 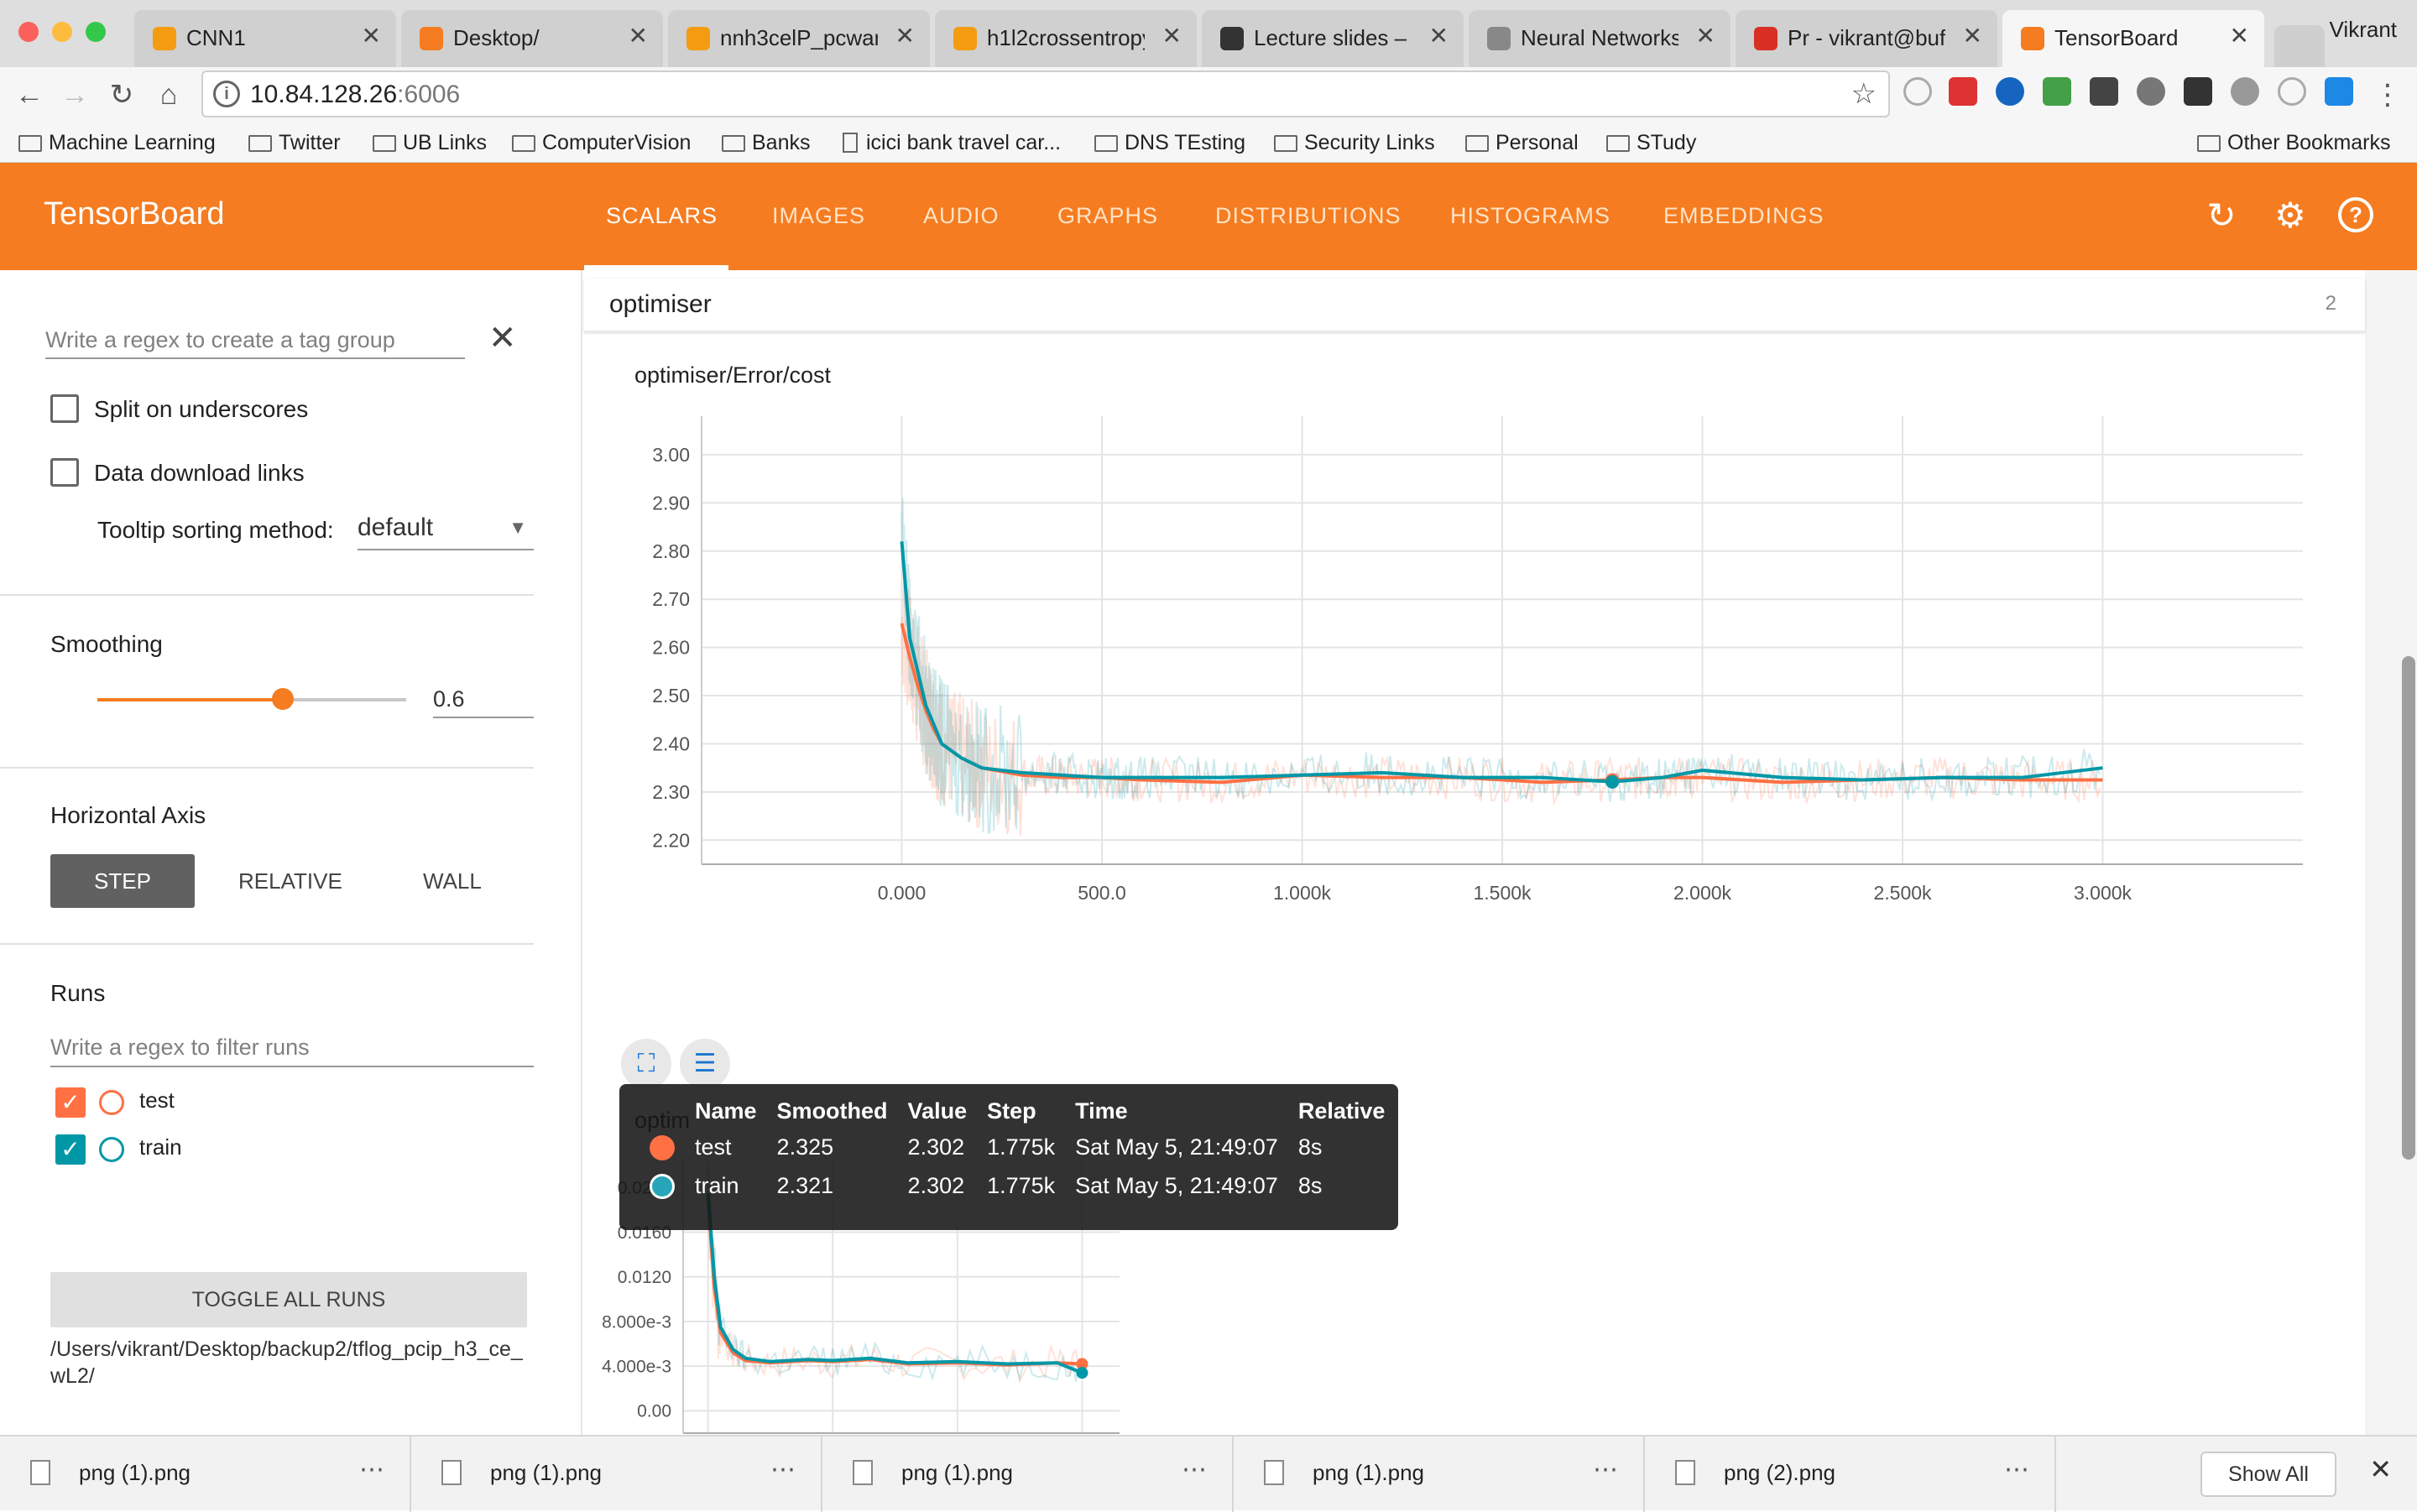 I want to click on toggle-all-runs-button: TOGGLE ALL RUNS, so click(x=288, y=1300).